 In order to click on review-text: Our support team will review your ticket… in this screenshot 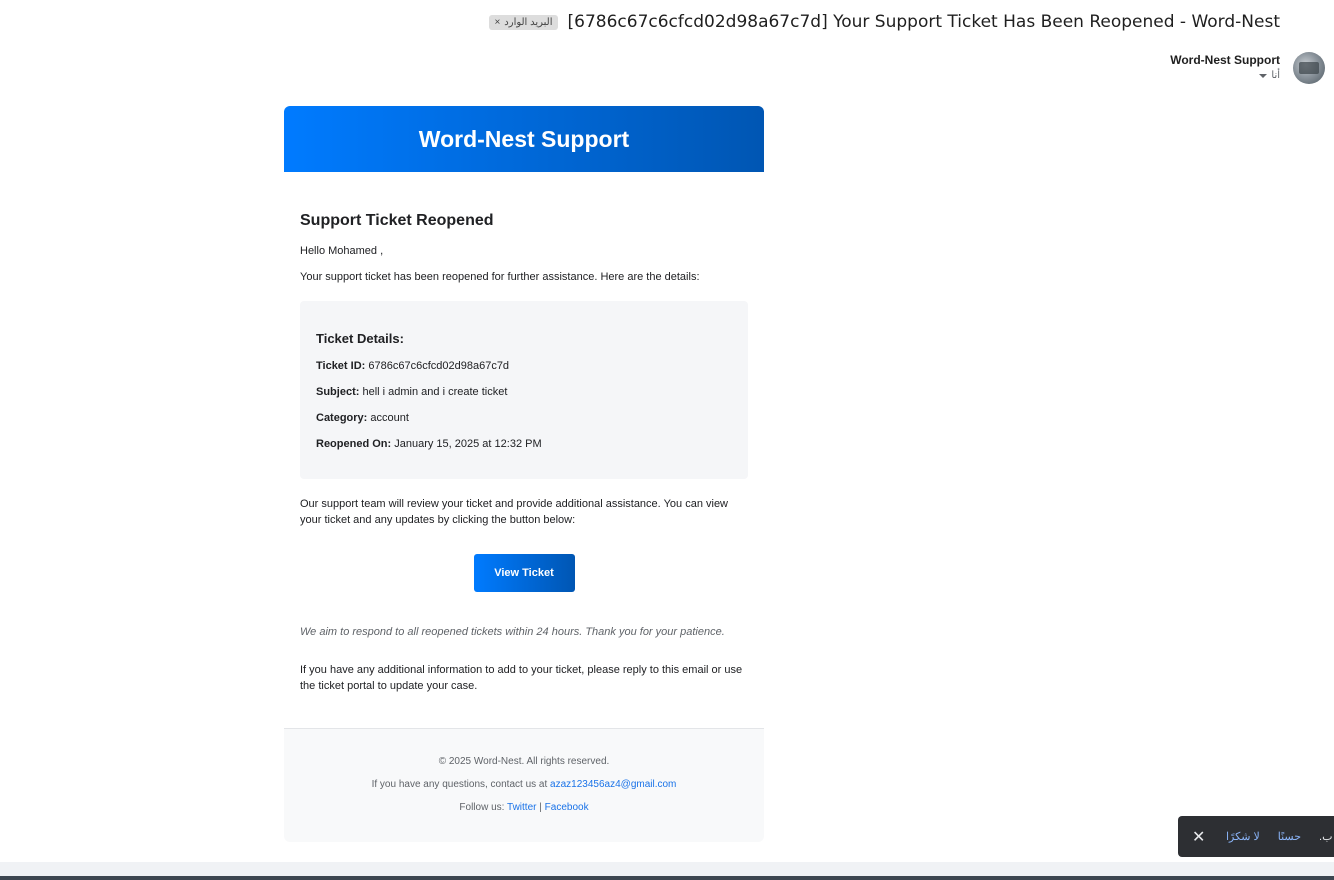, I will do `click(514, 512)`.